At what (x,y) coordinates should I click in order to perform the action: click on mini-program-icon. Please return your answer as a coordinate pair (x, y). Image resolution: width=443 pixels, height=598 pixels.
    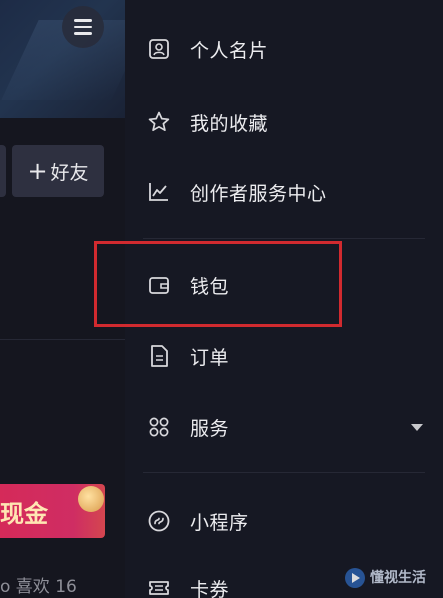
    Looking at the image, I should click on (159, 521).